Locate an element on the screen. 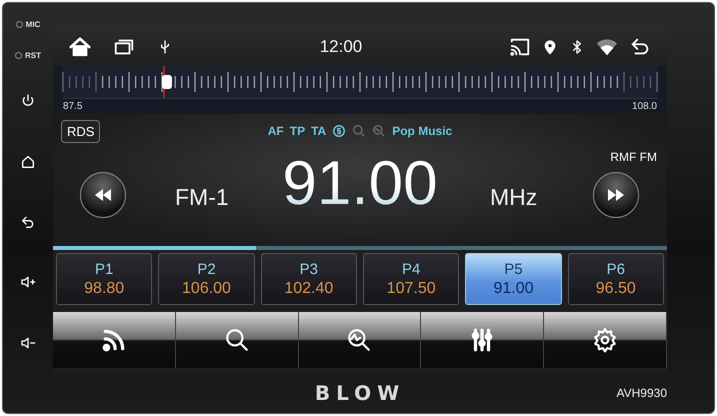  equalizer-button is located at coordinates (482, 340).